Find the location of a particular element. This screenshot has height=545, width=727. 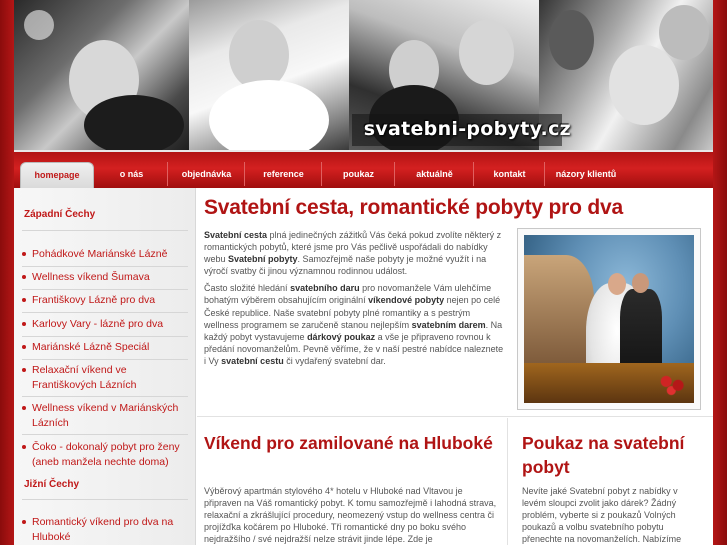

photo-image is located at coordinates (609, 319).